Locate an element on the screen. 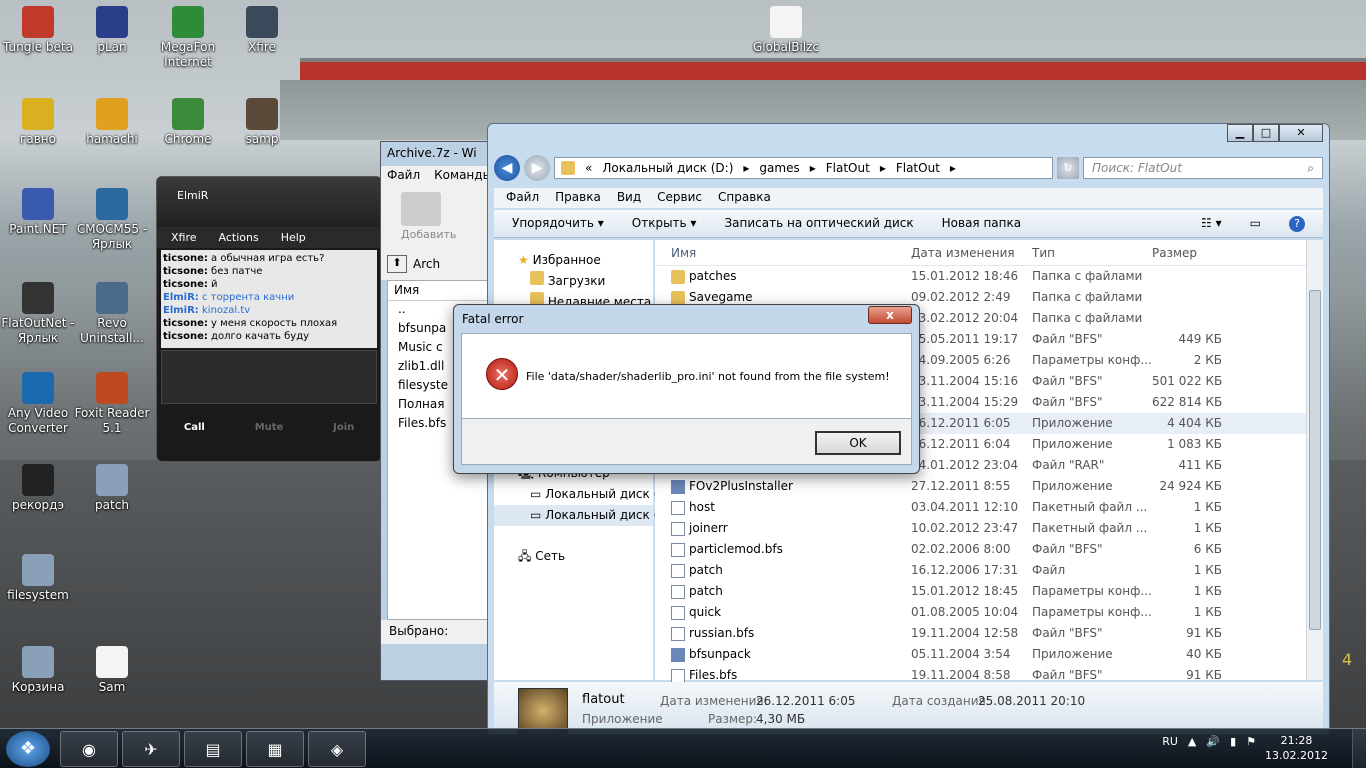 The width and height of the screenshot is (1366, 768). xfire-message-input is located at coordinates (269, 377).